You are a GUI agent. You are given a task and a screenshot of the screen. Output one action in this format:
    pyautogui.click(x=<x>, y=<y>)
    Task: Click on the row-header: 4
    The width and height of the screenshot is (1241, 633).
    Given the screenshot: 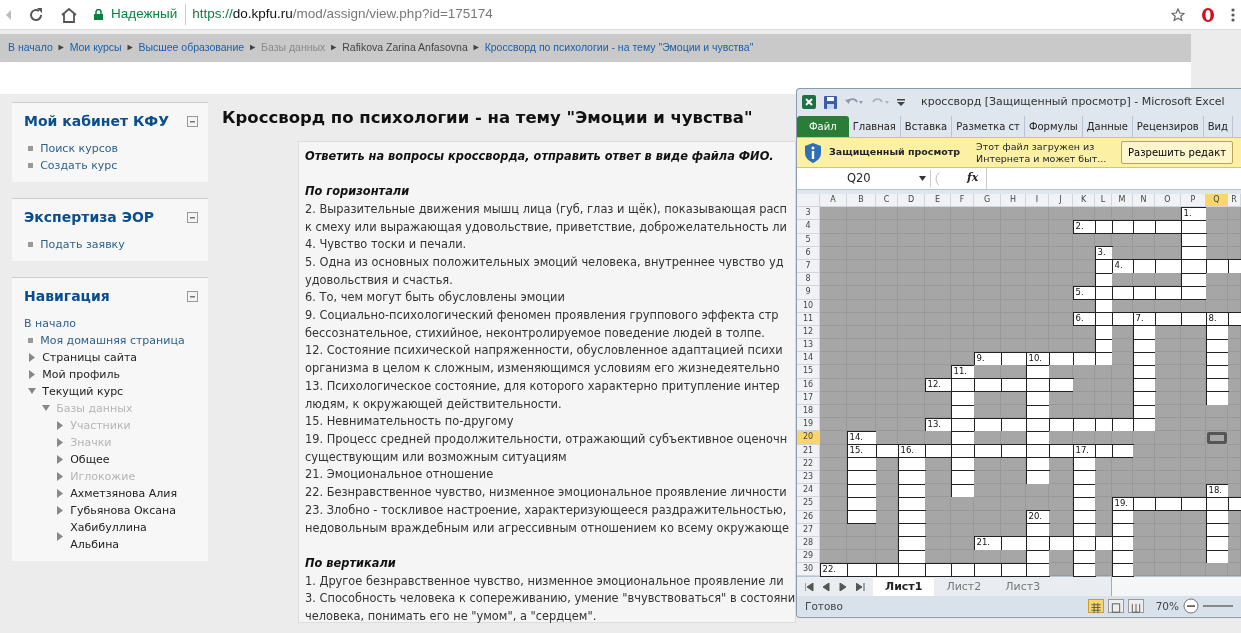 What is the action you would take?
    pyautogui.click(x=808, y=227)
    